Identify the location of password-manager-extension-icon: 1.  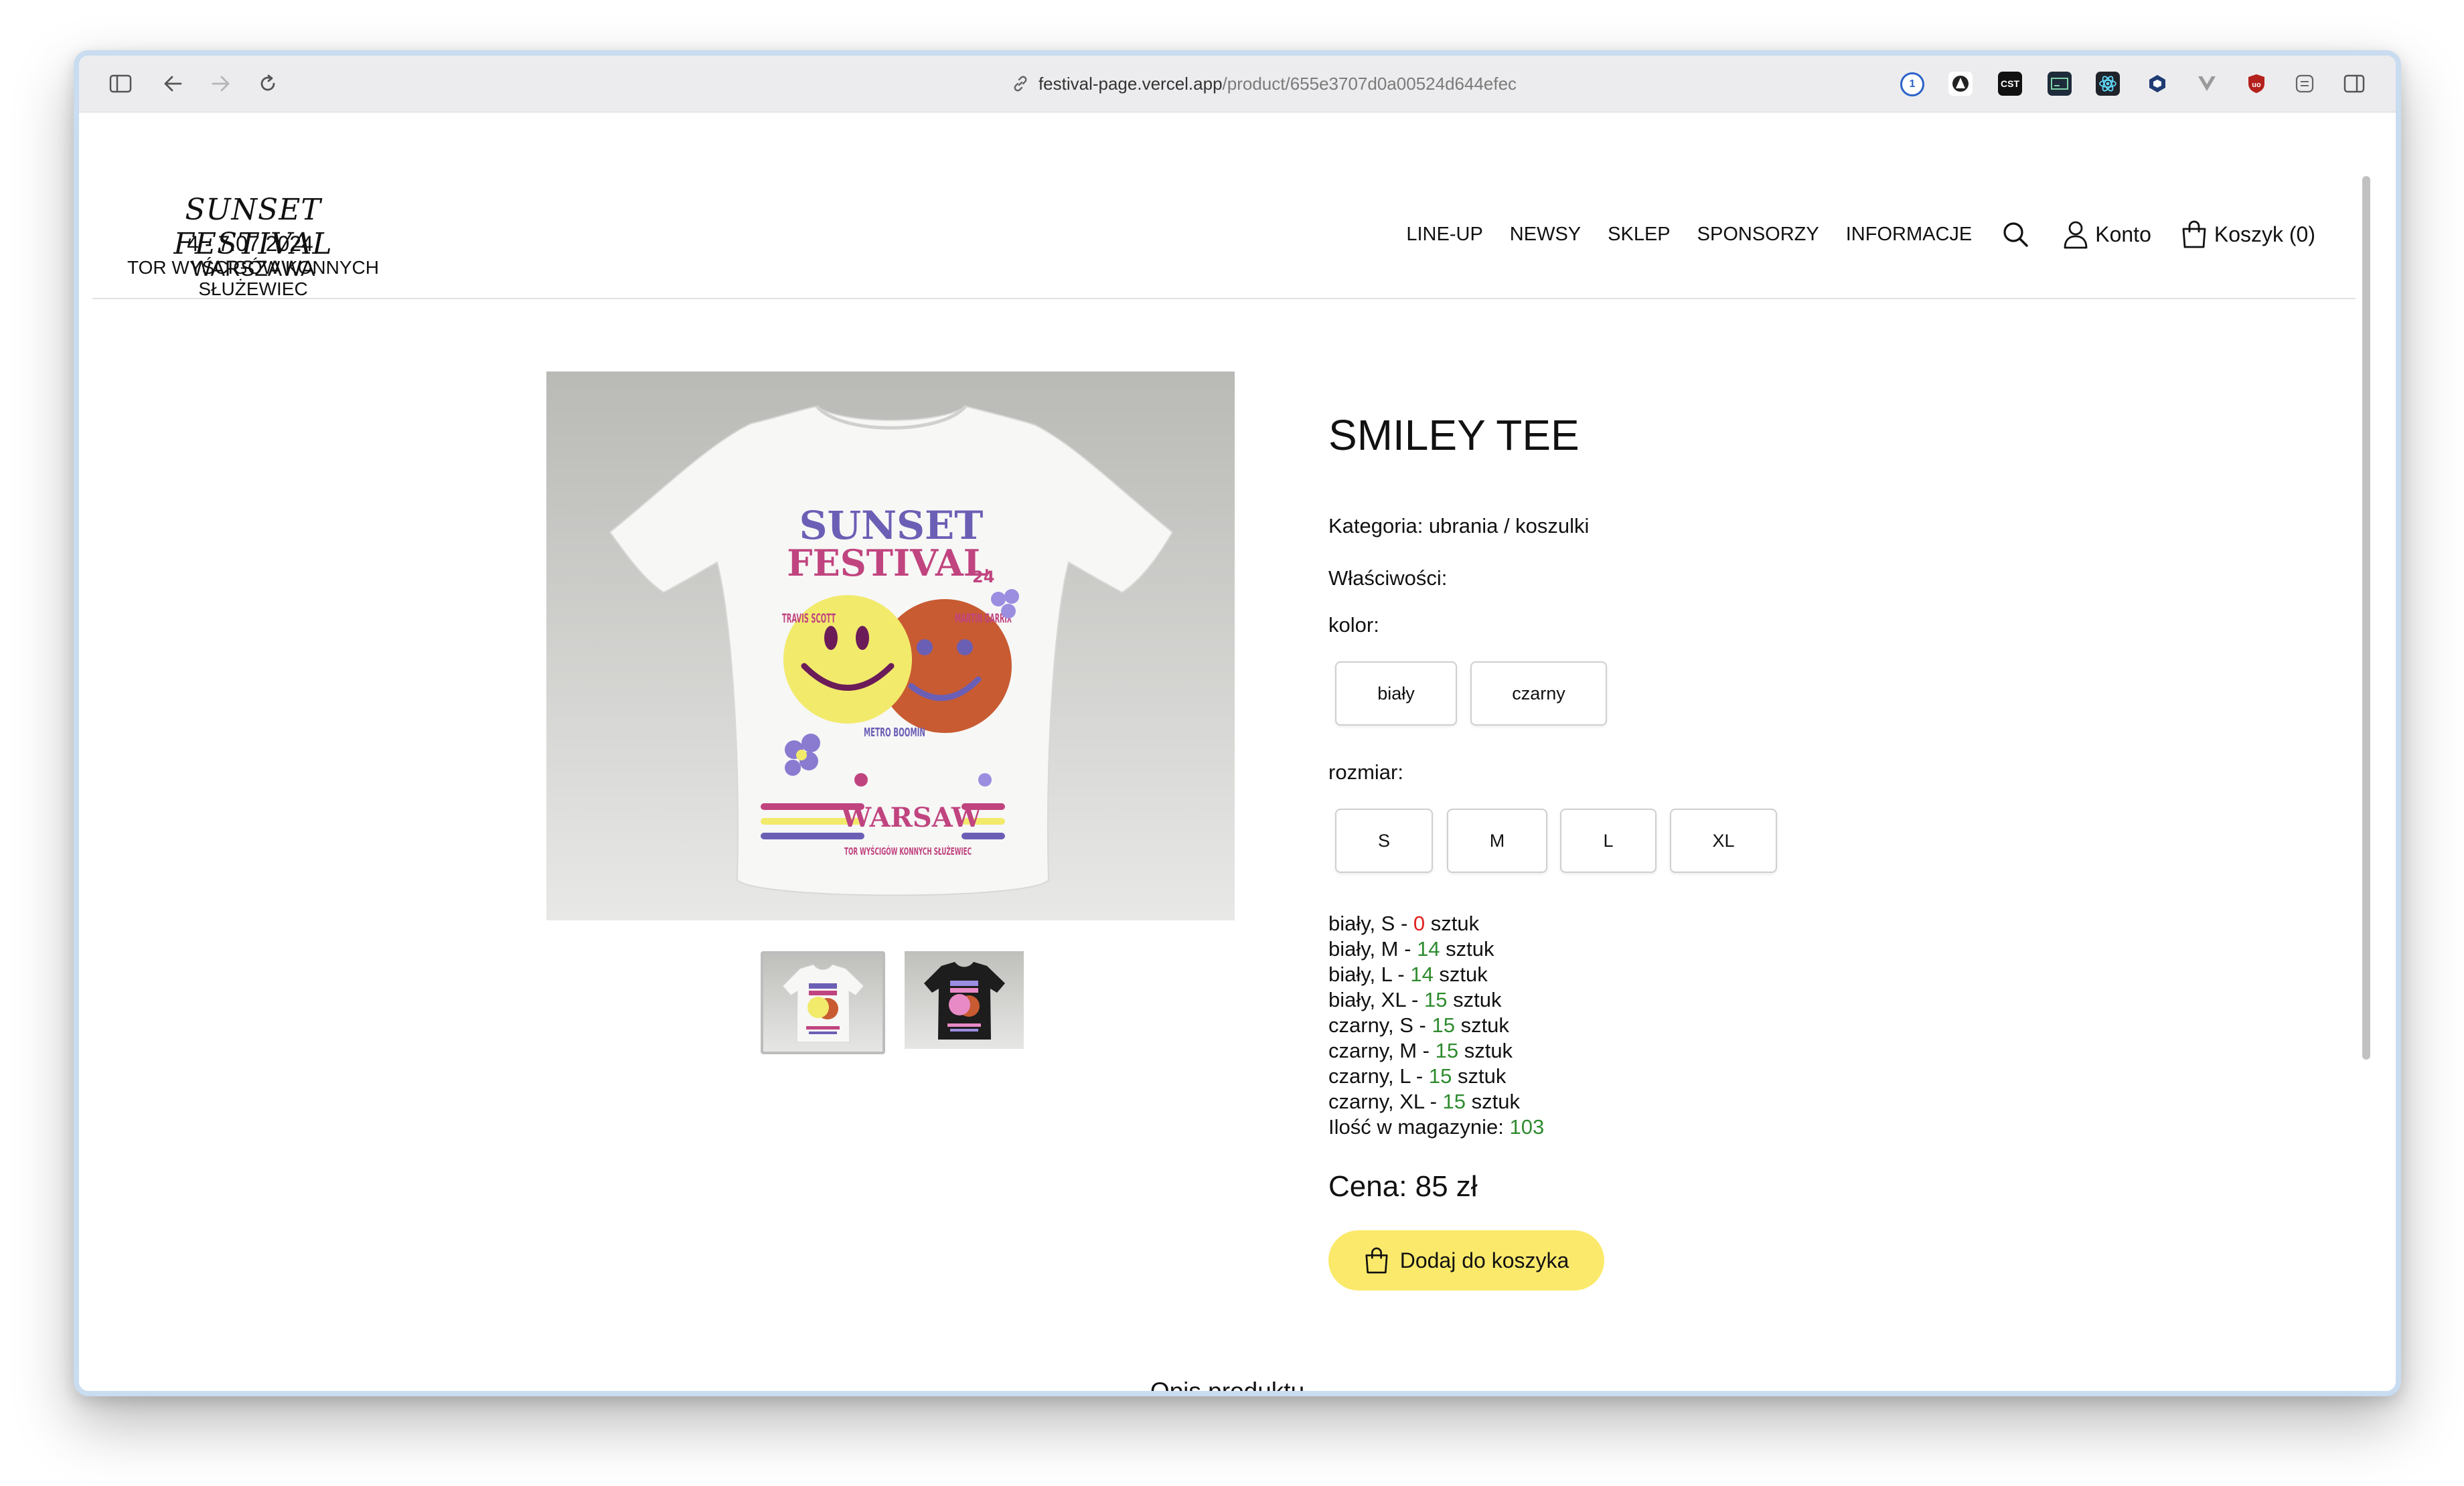
(1912, 84).